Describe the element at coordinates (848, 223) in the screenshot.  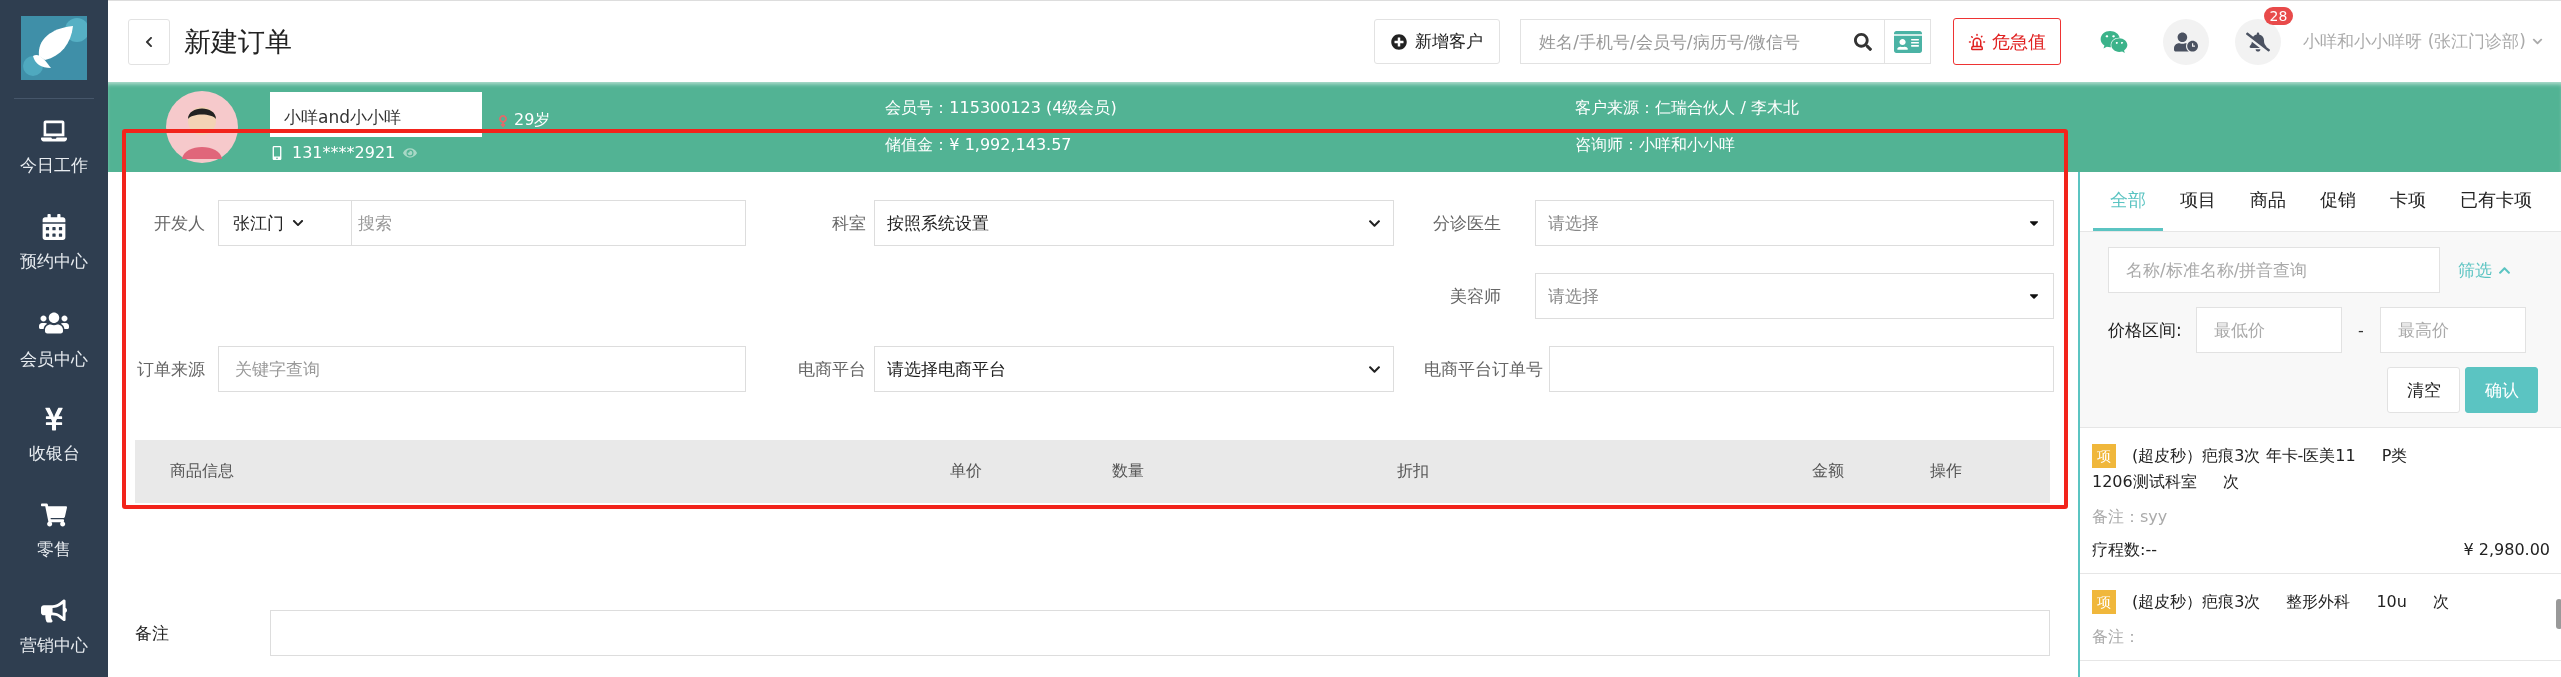
I see `field-label: 科室` at that location.